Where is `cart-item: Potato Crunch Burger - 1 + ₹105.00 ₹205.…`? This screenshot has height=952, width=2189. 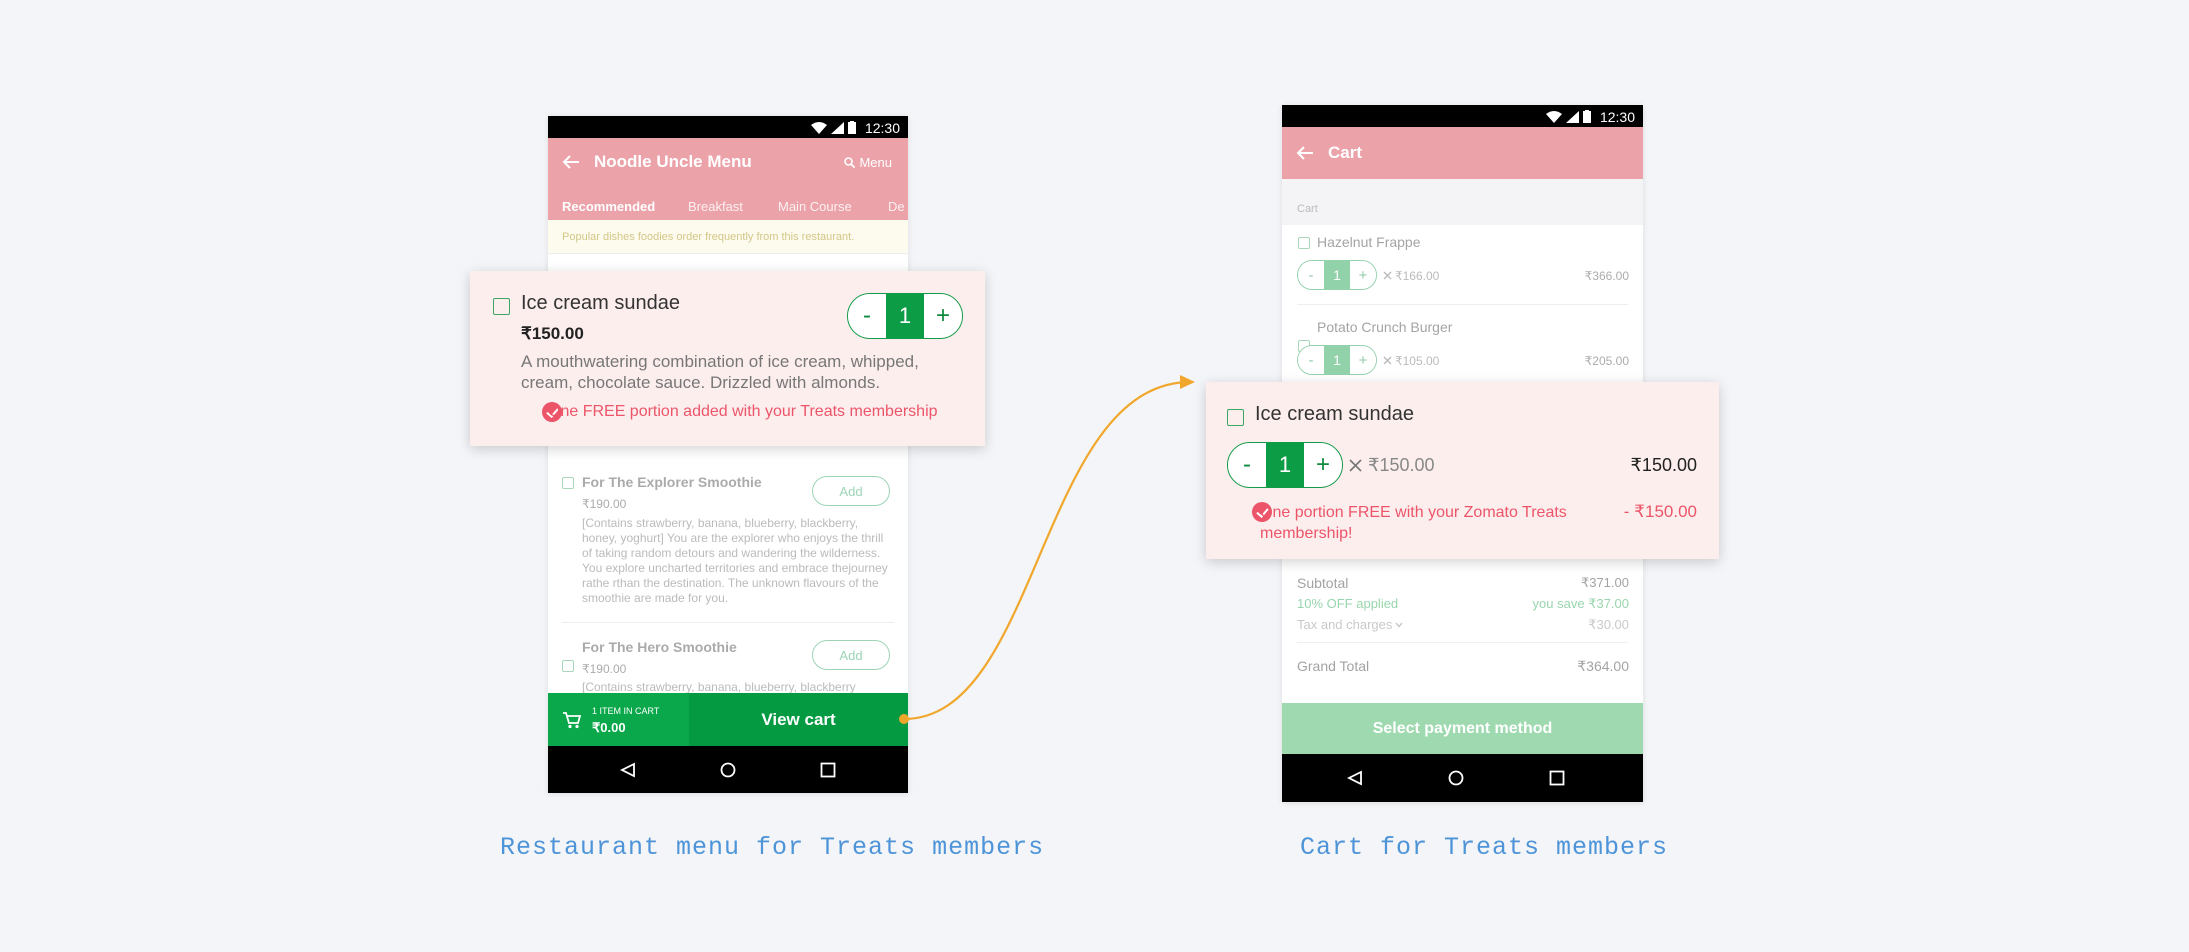 cart-item: Potato Crunch Burger - 1 + ₹105.00 ₹205.… is located at coordinates (1462, 249).